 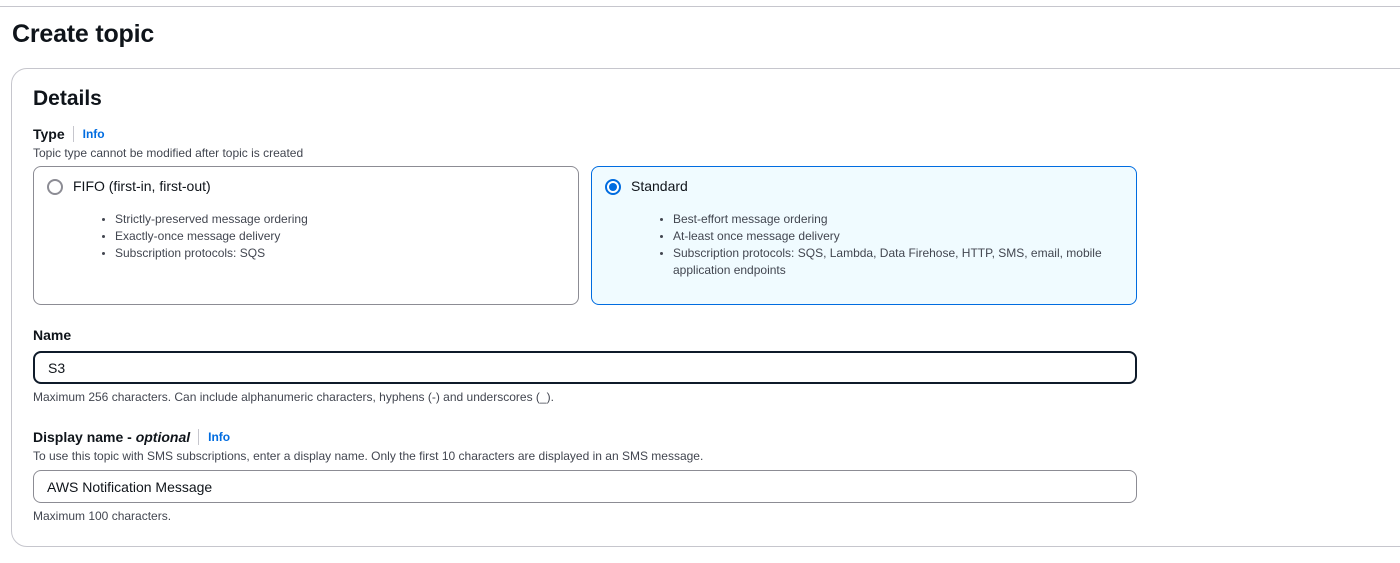 I want to click on radio-unchecked-icon, so click(x=55, y=187).